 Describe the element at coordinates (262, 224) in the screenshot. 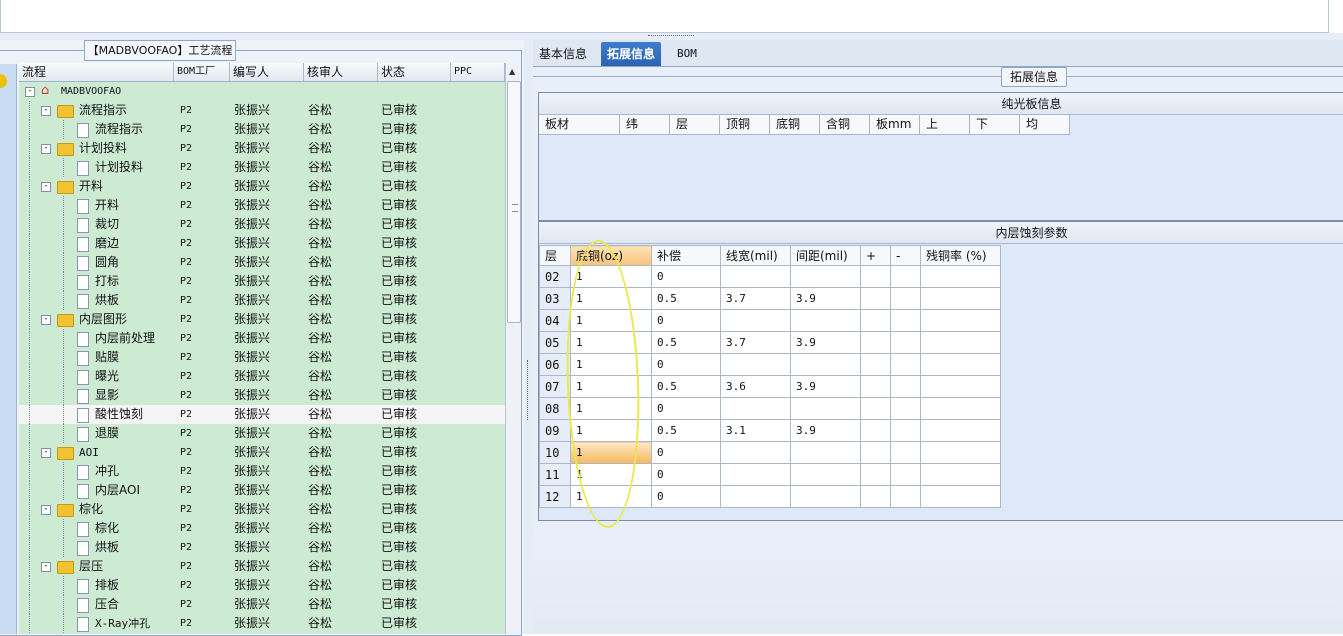

I see `tree-row: 裁切 P2 张振兴 谷松 已审核` at that location.